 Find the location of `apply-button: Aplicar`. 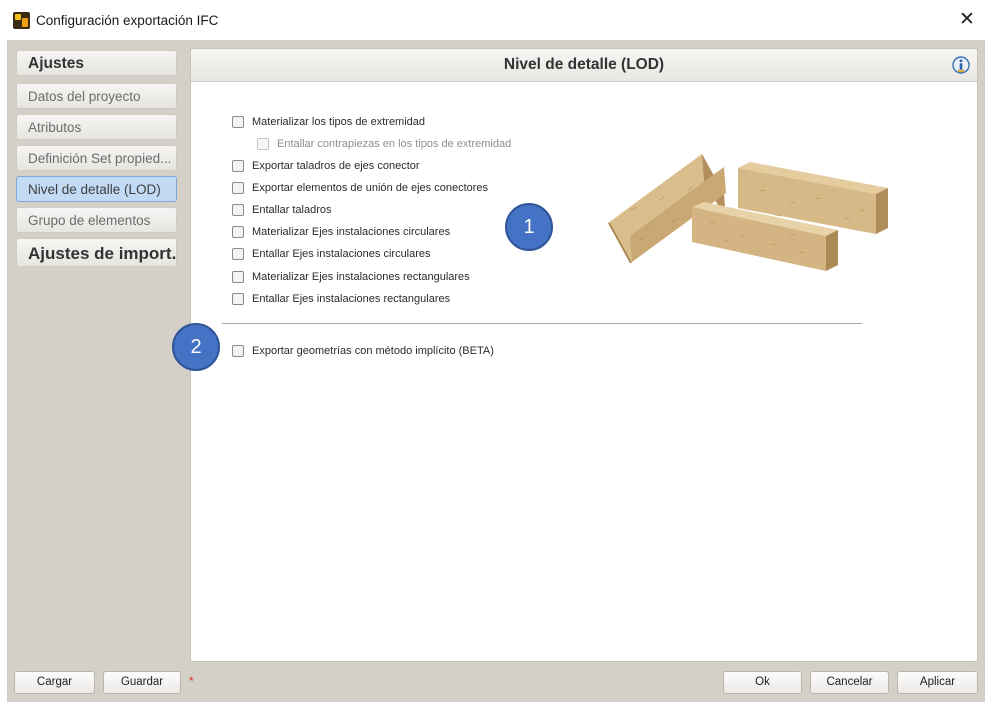

apply-button: Aplicar is located at coordinates (937, 682).